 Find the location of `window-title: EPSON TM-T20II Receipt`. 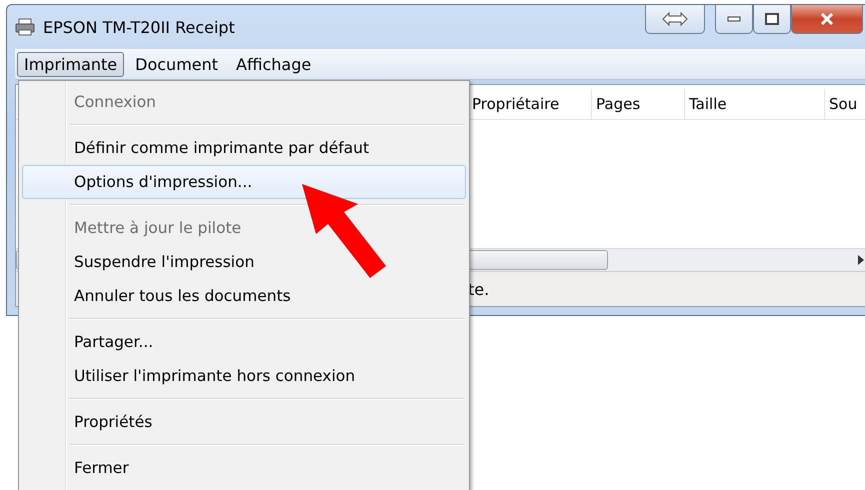

window-title: EPSON TM-T20II Receipt is located at coordinates (139, 27).